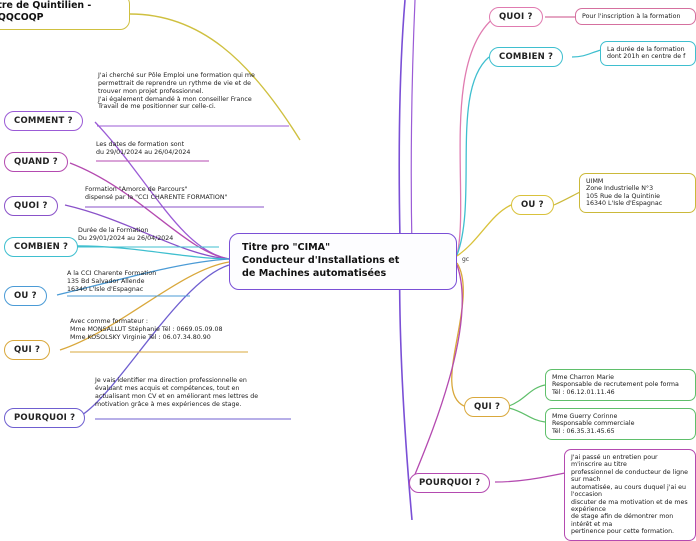 This screenshot has height=541, width=696. I want to click on branch-pill-qui-right: QUI ?, so click(487, 407).